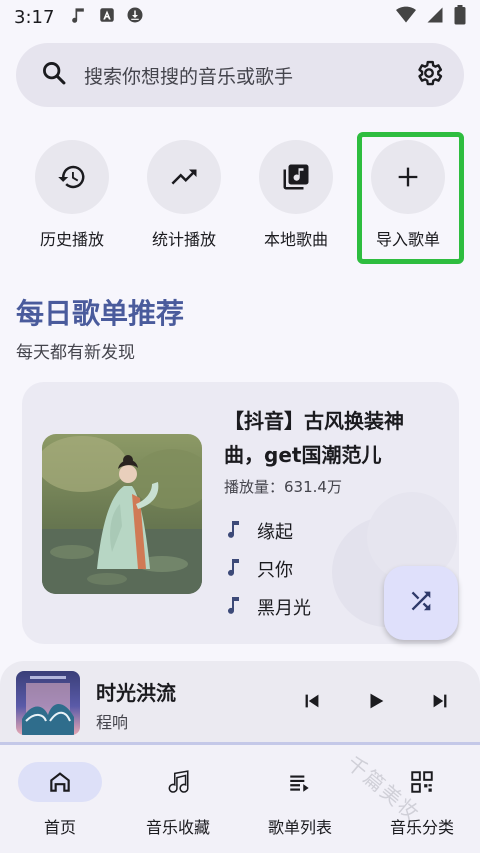 This screenshot has width=480, height=853. What do you see at coordinates (60, 782) in the screenshot?
I see `home-icon` at bounding box center [60, 782].